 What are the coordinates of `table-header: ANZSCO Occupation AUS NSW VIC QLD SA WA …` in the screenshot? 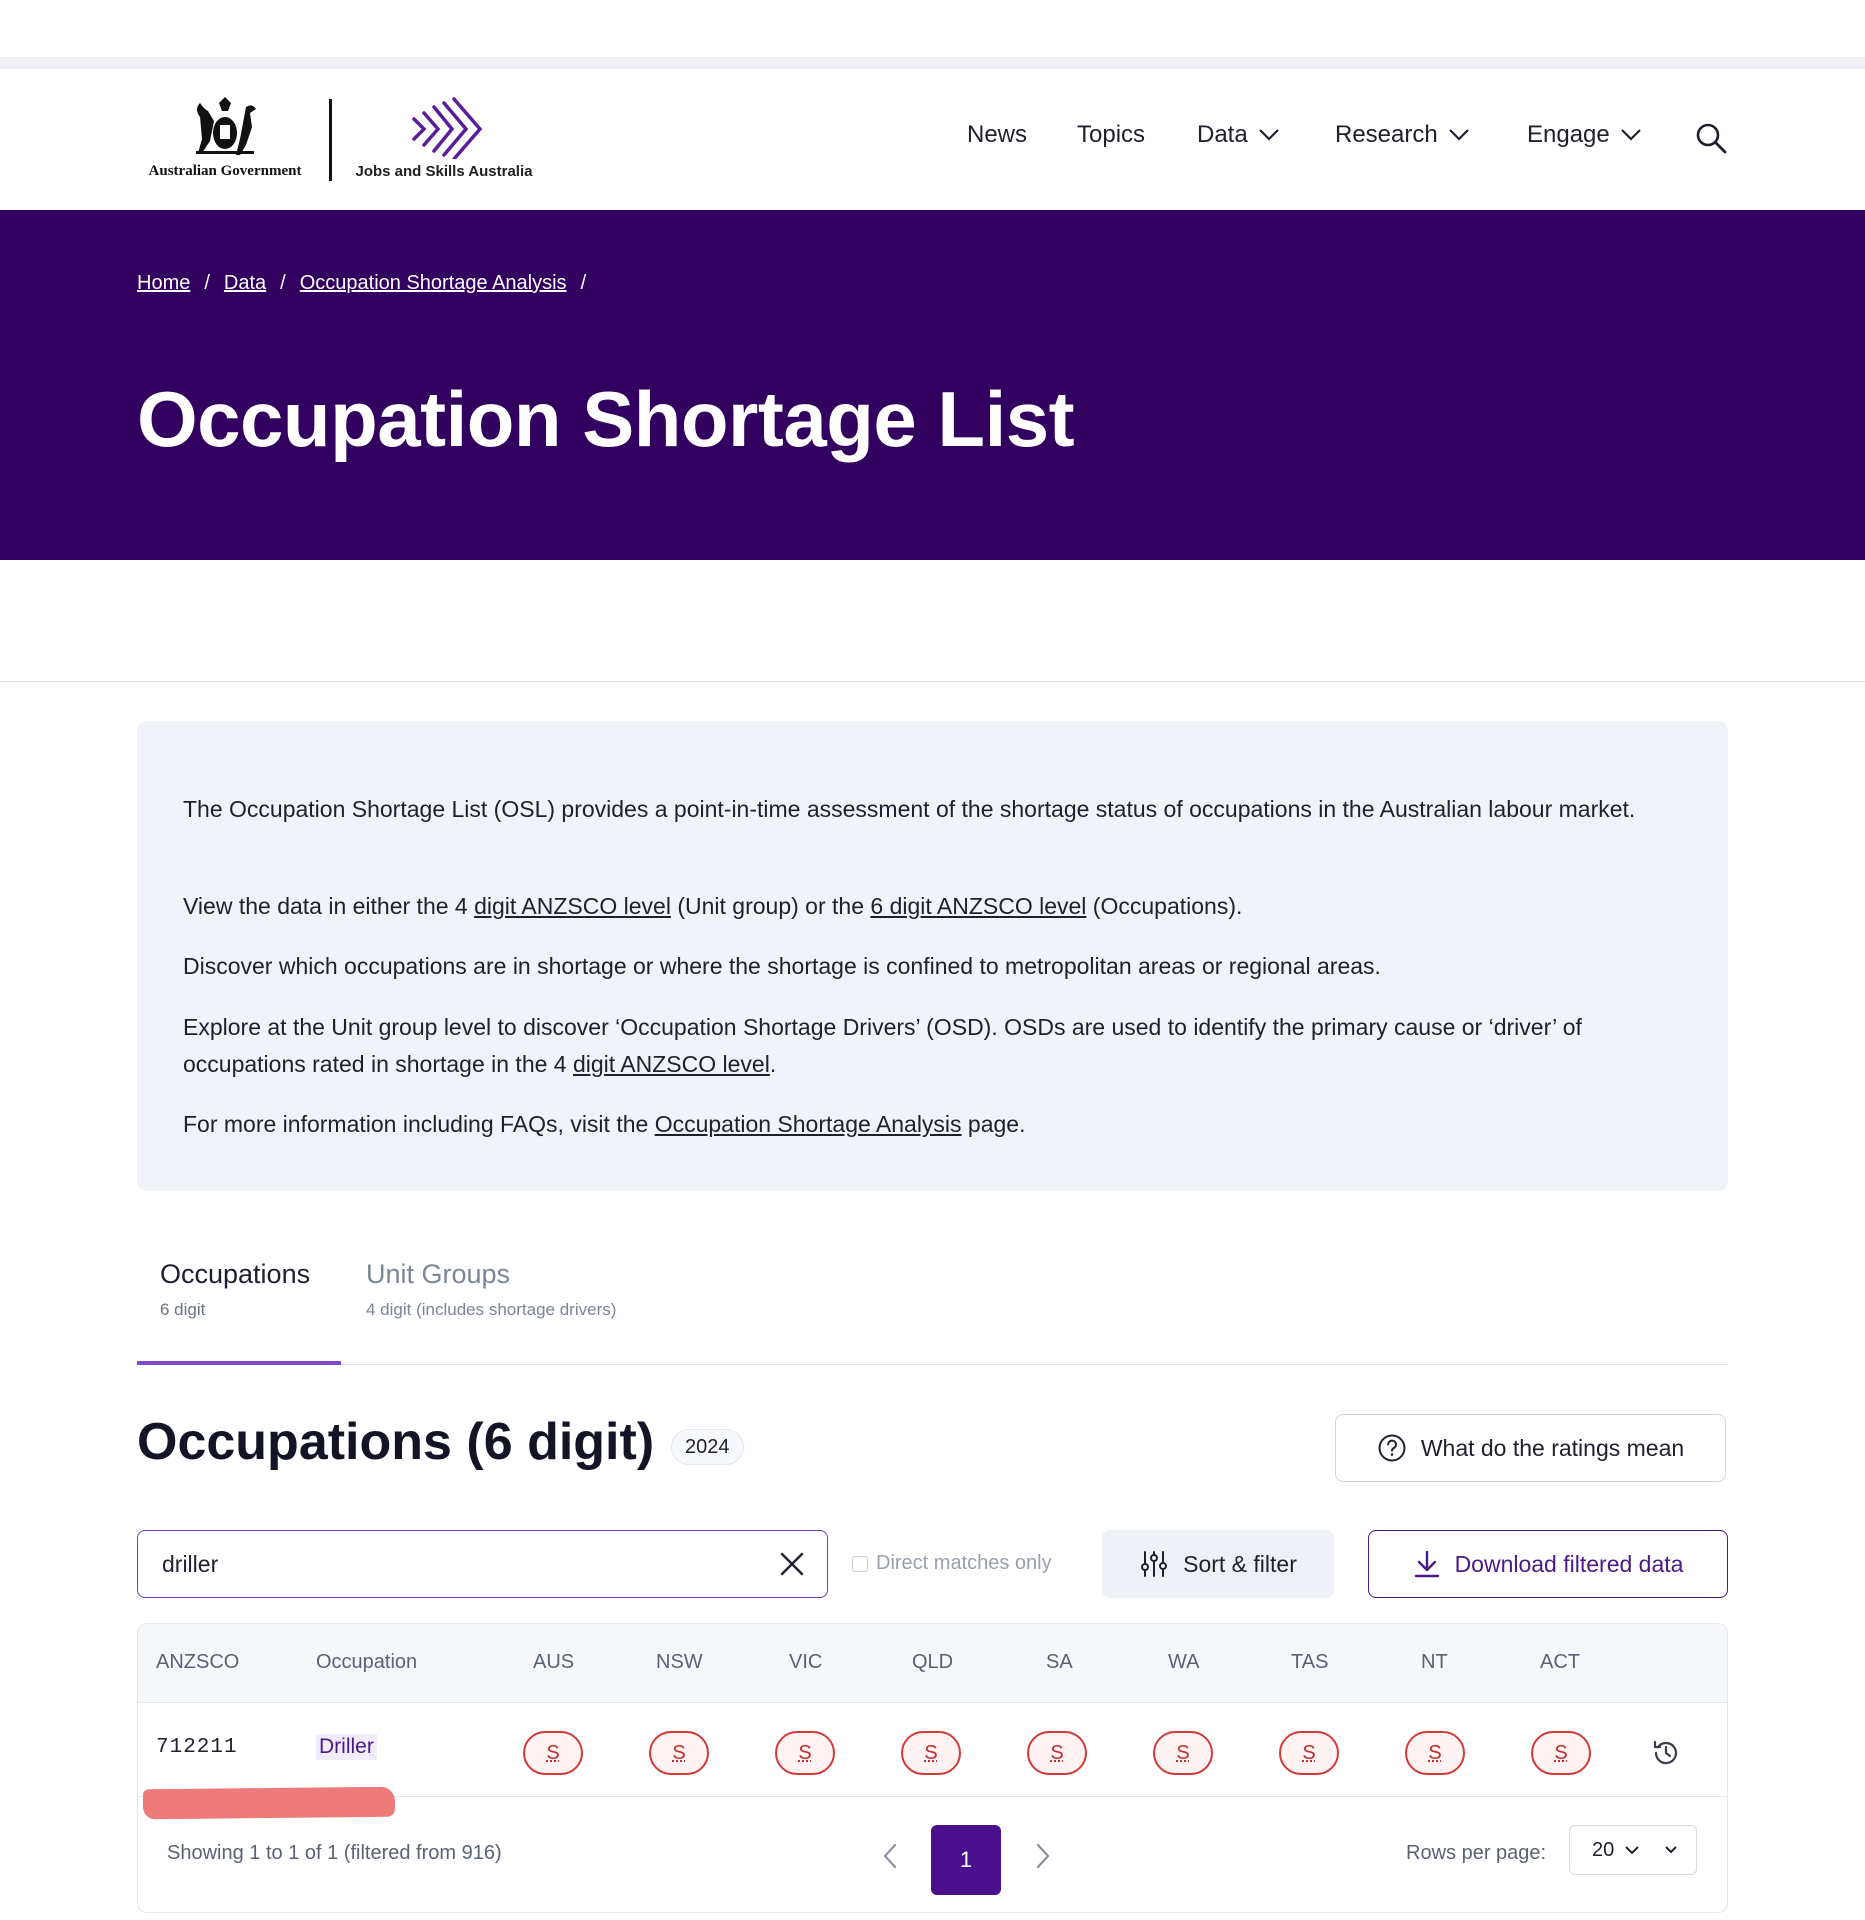 It's located at (932, 1663).